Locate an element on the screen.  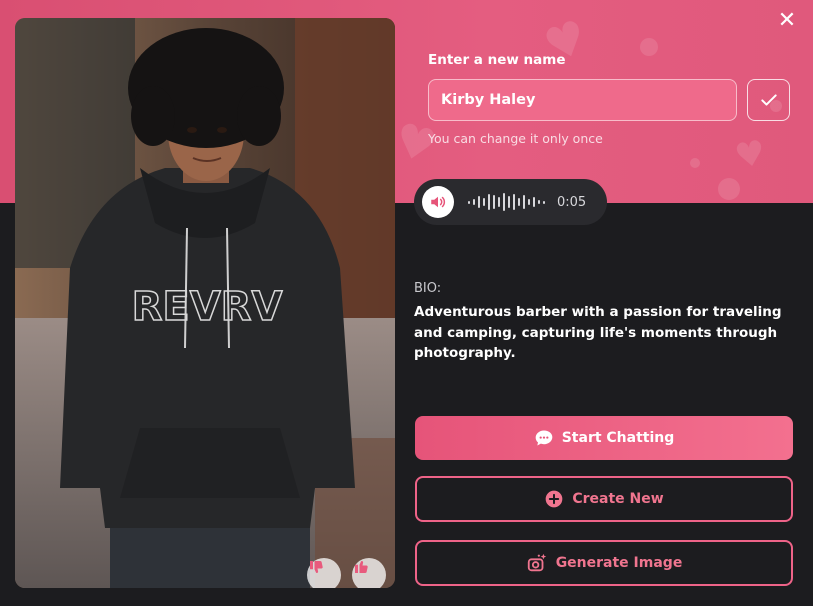
thumbs-down-icon is located at coordinates (316, 567).